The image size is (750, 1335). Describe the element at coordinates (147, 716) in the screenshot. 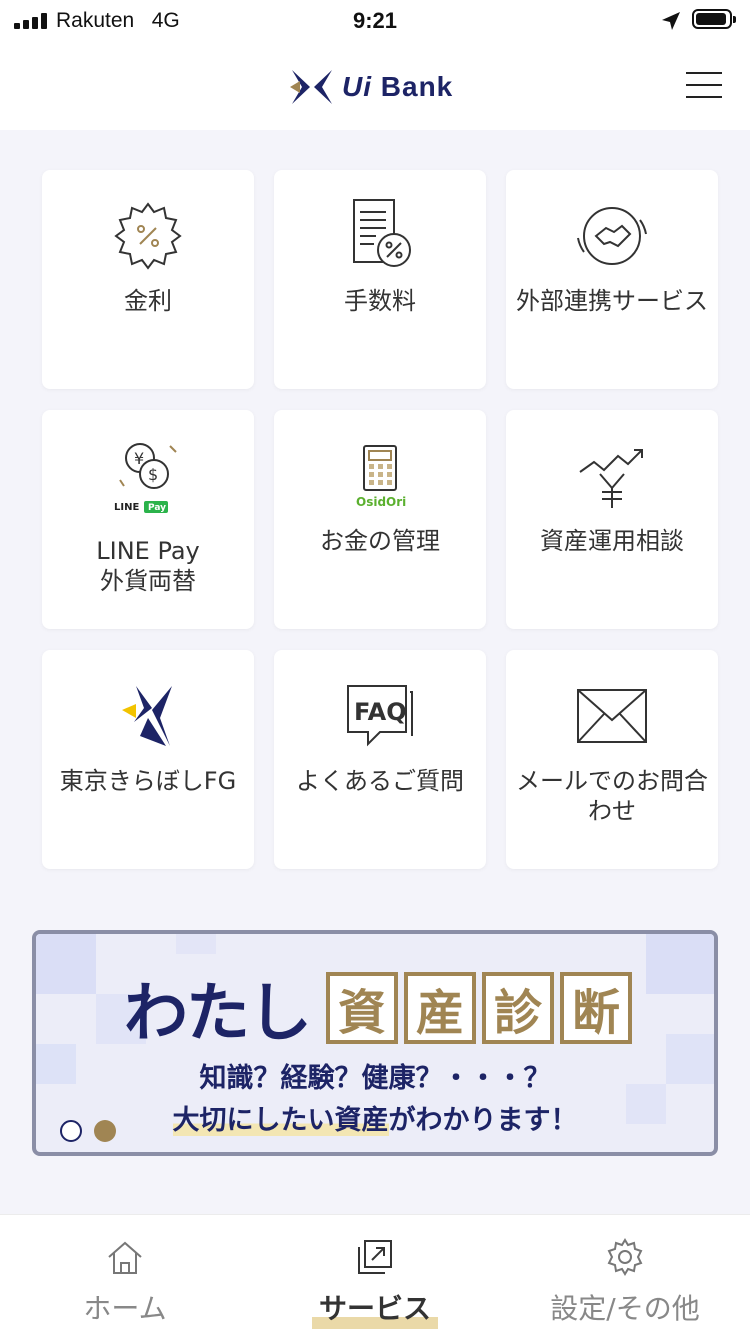

I see `kiraboshi-logo-icon` at that location.